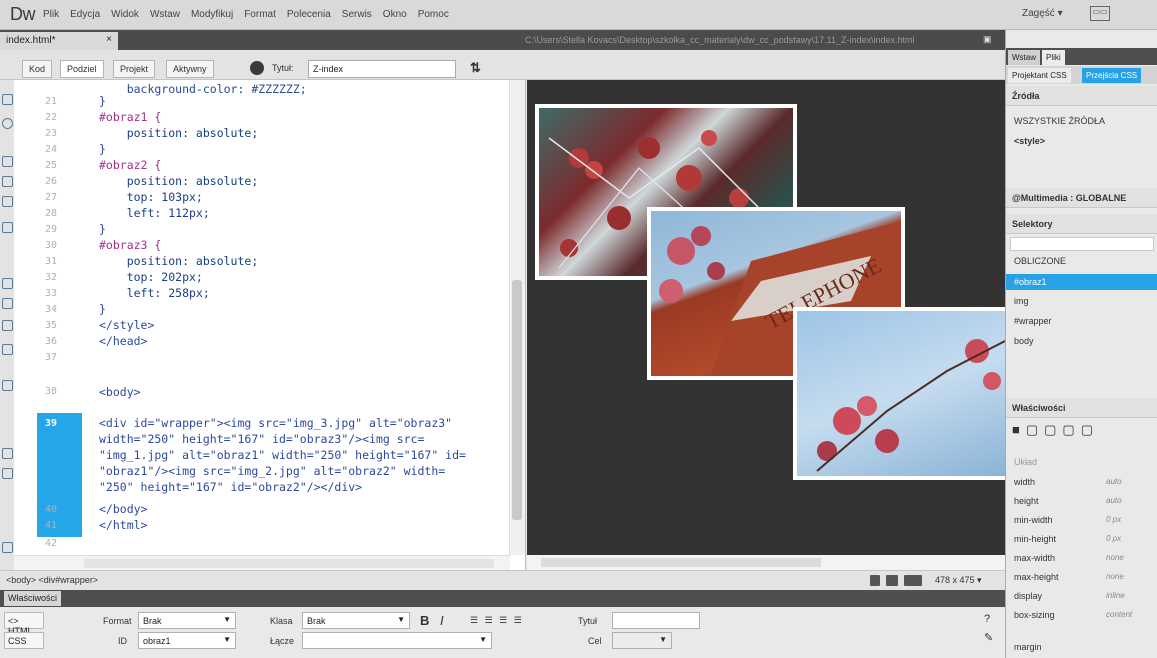 The image size is (1157, 658). I want to click on layout-icon: ▭▭, so click(1100, 13).